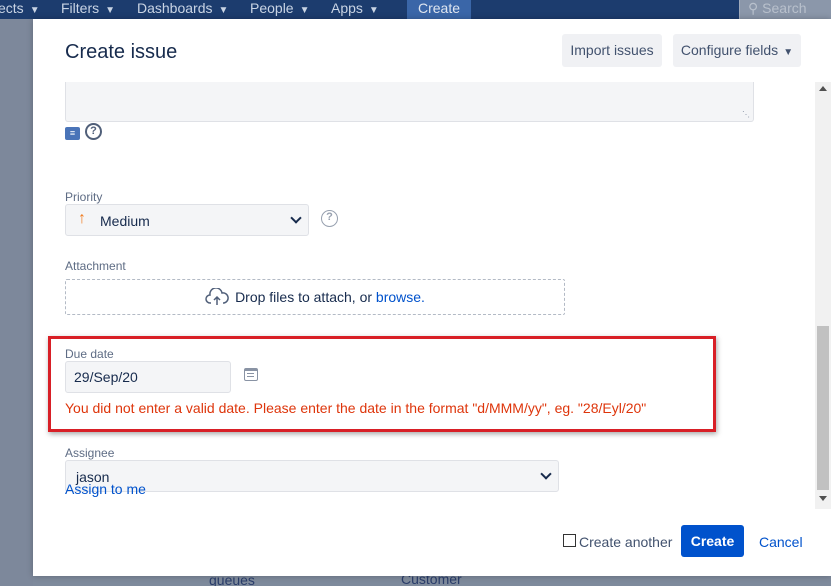  I want to click on create-button: Create, so click(712, 541).